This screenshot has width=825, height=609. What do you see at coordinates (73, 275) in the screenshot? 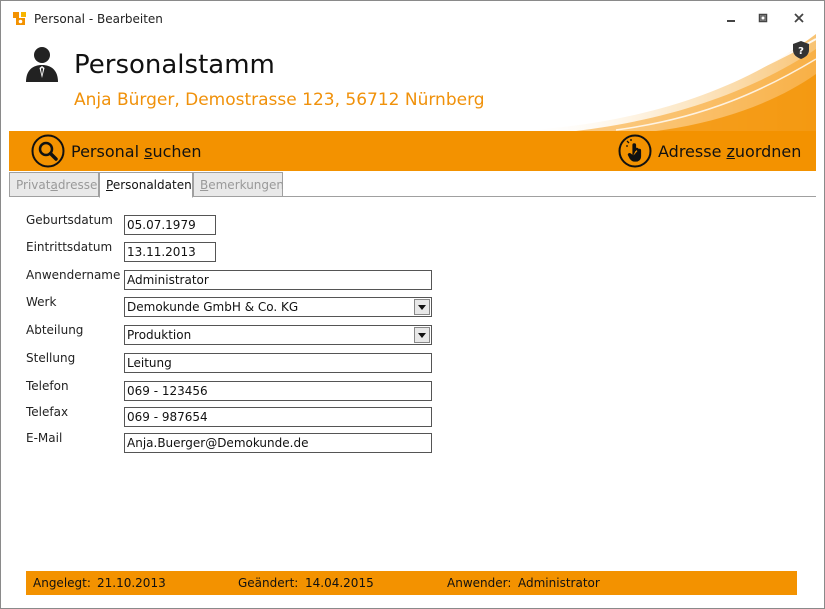
I see `anwendername-label: Anwendername` at bounding box center [73, 275].